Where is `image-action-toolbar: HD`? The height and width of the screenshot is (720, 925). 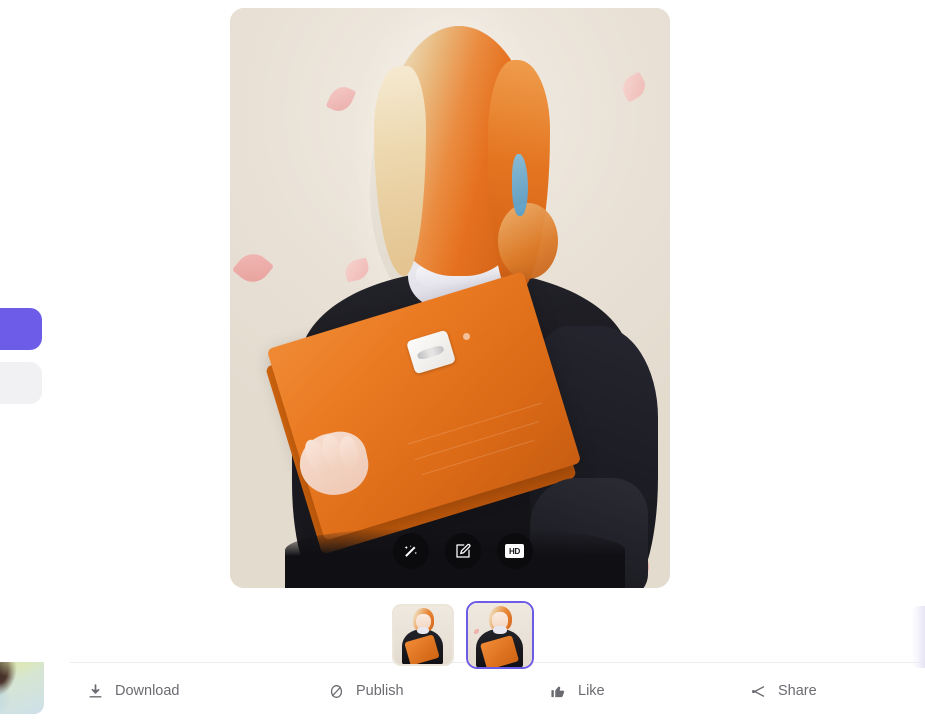
image-action-toolbar: HD is located at coordinates (462, 551).